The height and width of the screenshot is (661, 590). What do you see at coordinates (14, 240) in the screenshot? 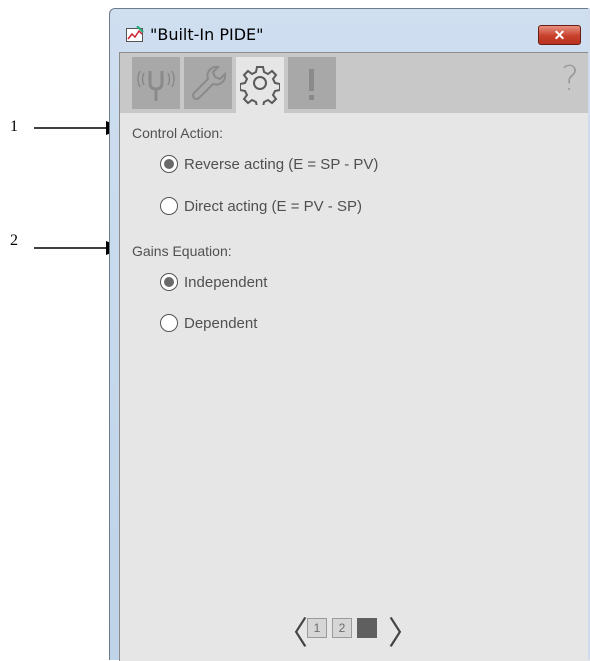
I see `callout-number-2: 2` at bounding box center [14, 240].